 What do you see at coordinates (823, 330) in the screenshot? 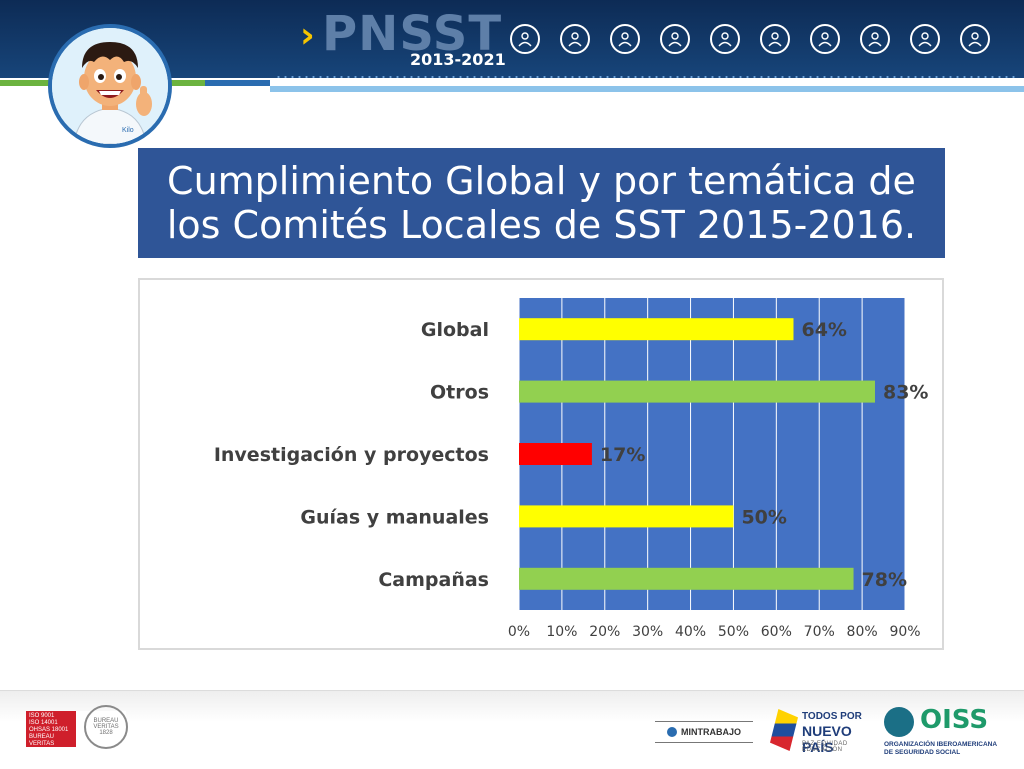
I see `data-label: 64%` at bounding box center [823, 330].